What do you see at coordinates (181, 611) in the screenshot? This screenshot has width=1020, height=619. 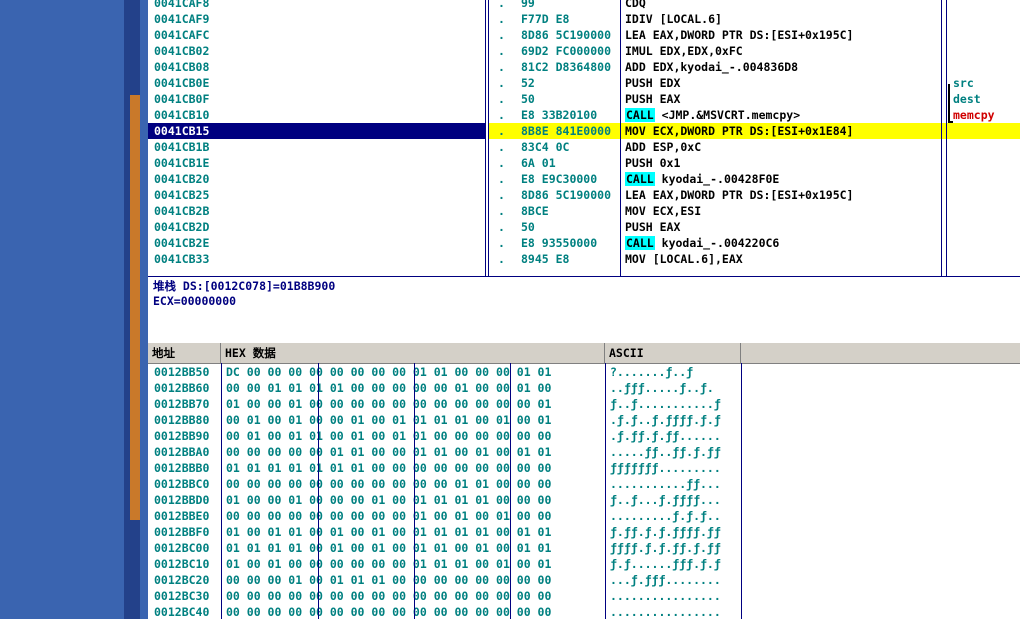 I see `dump-address-cell: 0012BC40` at bounding box center [181, 611].